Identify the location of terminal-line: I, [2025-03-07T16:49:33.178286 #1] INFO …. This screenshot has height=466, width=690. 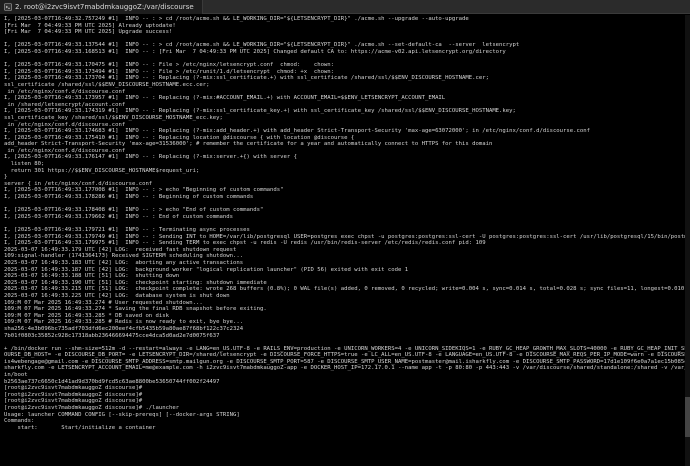
(129, 197).